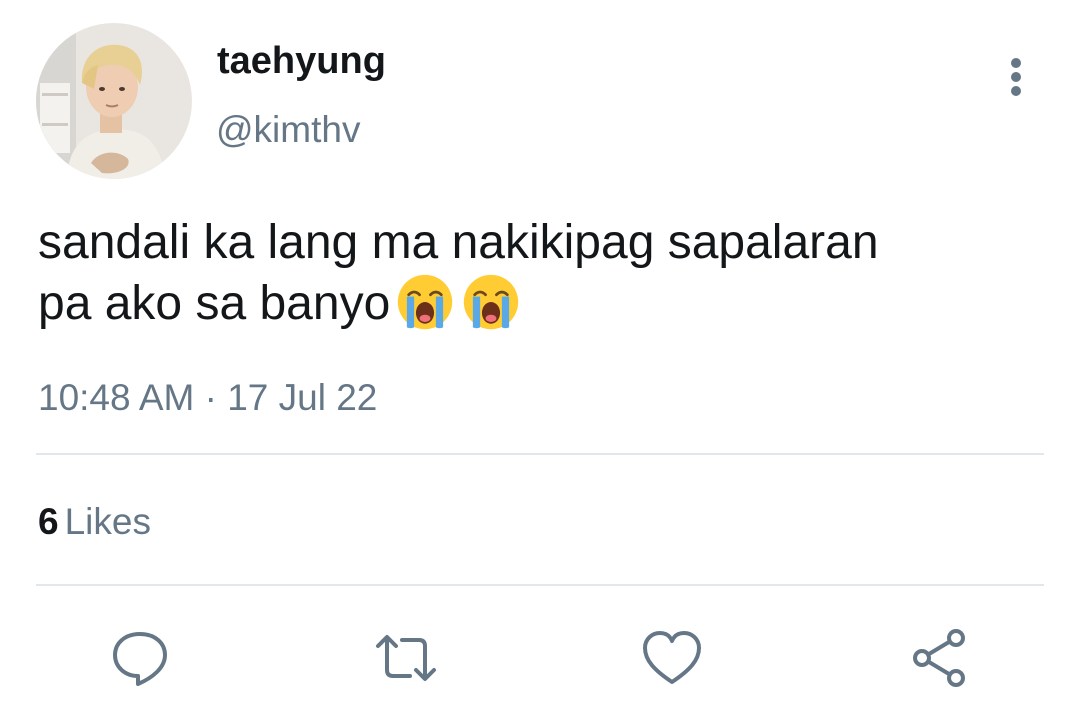 Image resolution: width=1080 pixels, height=728 pixels. What do you see at coordinates (458, 242) in the screenshot?
I see `tweet-text-line: sandali ka lang ma nakikipag sapalaran` at bounding box center [458, 242].